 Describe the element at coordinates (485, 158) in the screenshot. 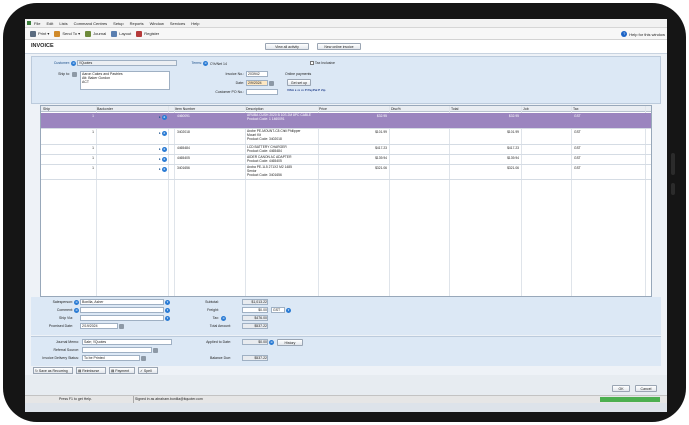

I see `total-cell: $139.94` at that location.